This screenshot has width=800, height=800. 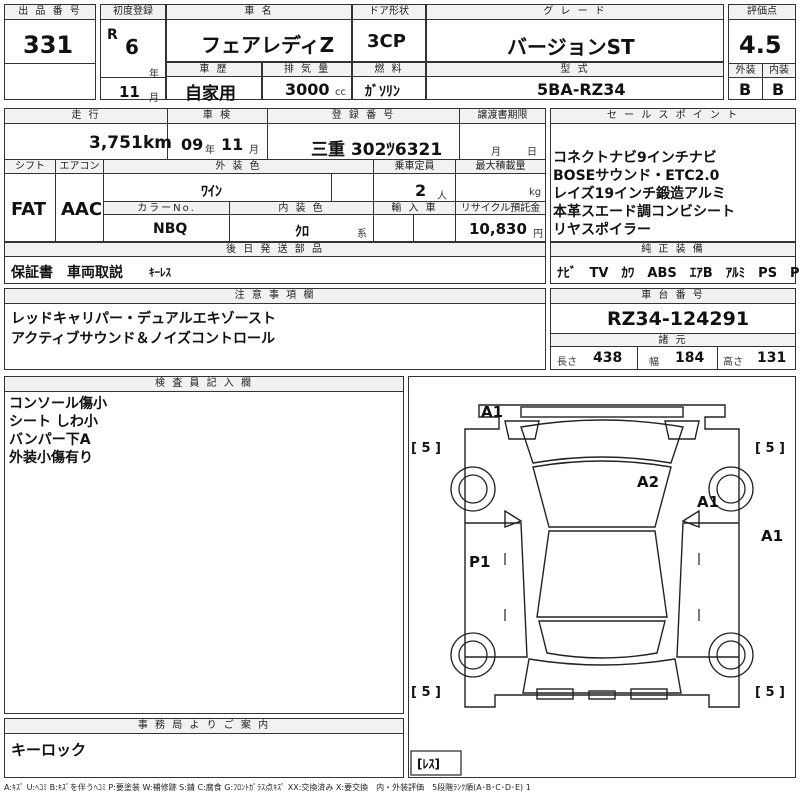 What do you see at coordinates (301, 208) in the screenshot?
I see `int-color-label: 内 装 色` at bounding box center [301, 208].